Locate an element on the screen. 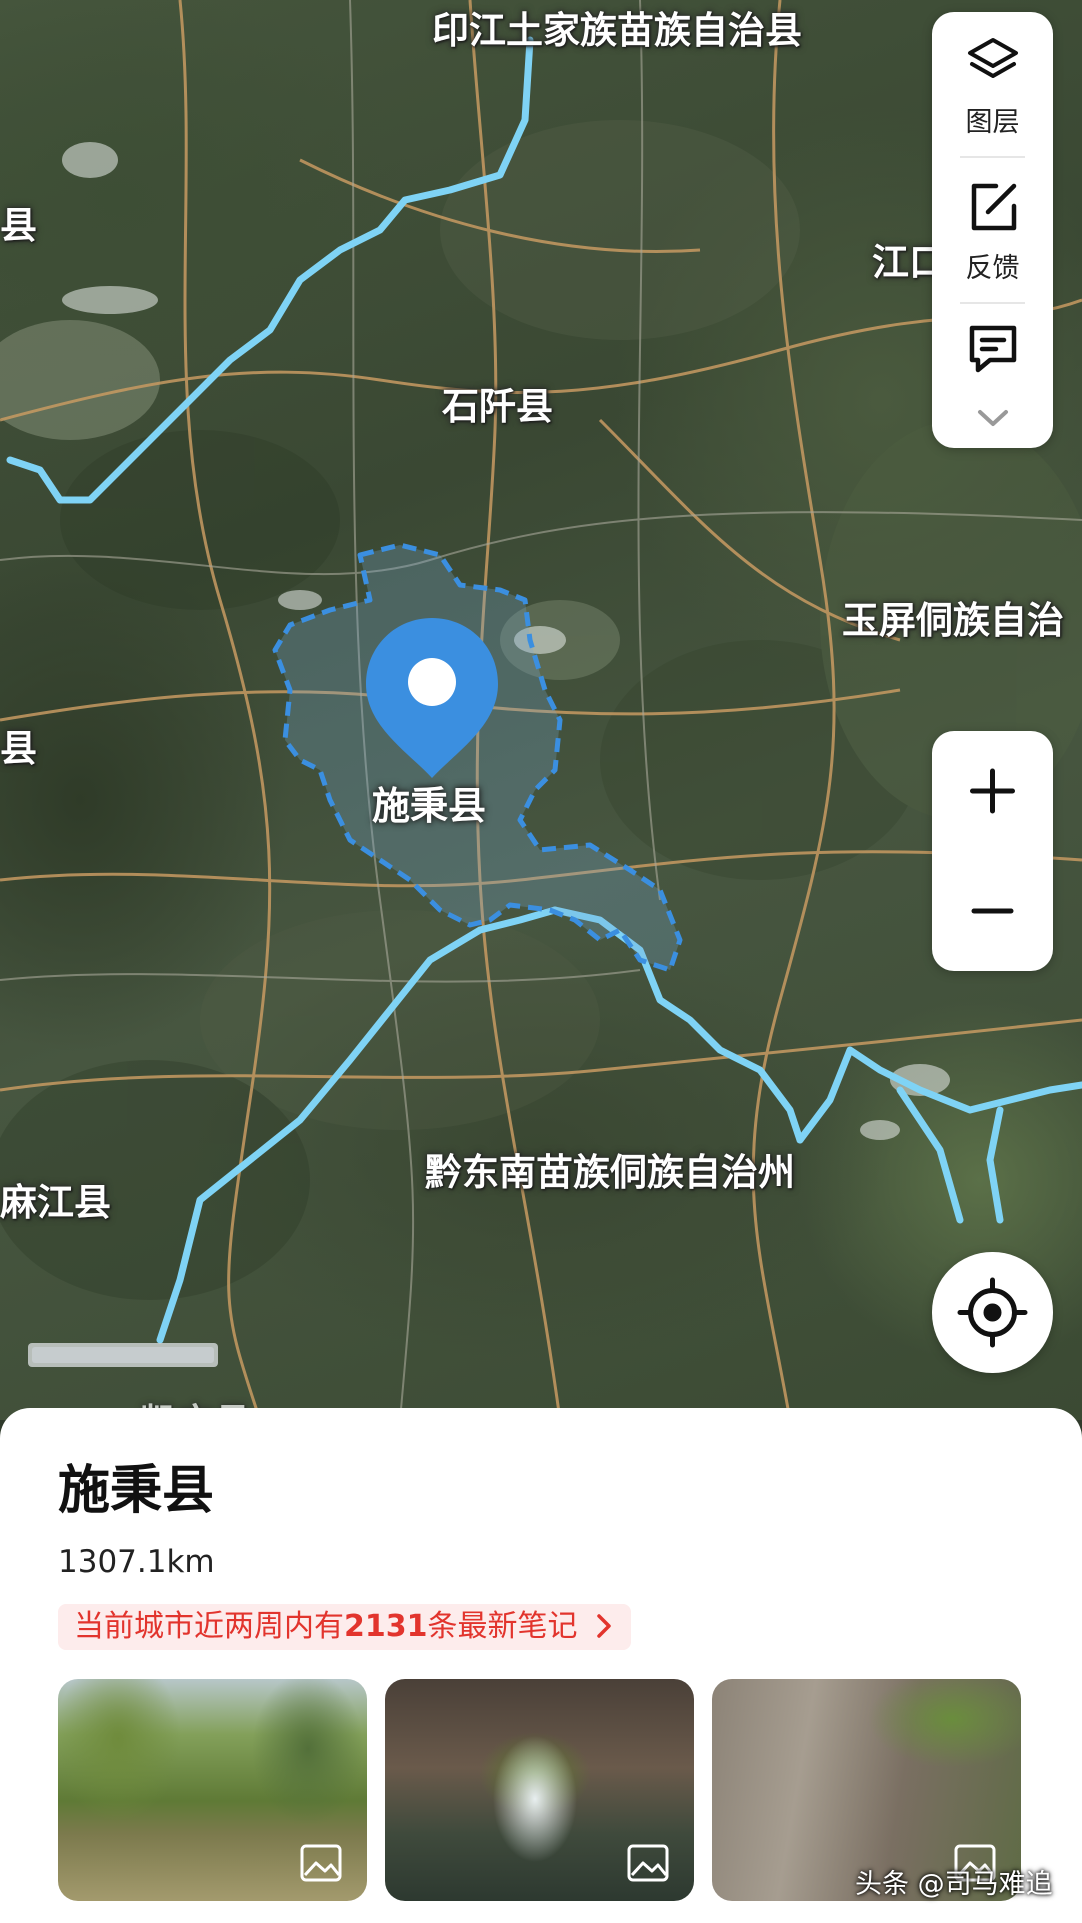 Image resolution: width=1082 pixels, height=1923 pixels. locate-button is located at coordinates (992, 1312).